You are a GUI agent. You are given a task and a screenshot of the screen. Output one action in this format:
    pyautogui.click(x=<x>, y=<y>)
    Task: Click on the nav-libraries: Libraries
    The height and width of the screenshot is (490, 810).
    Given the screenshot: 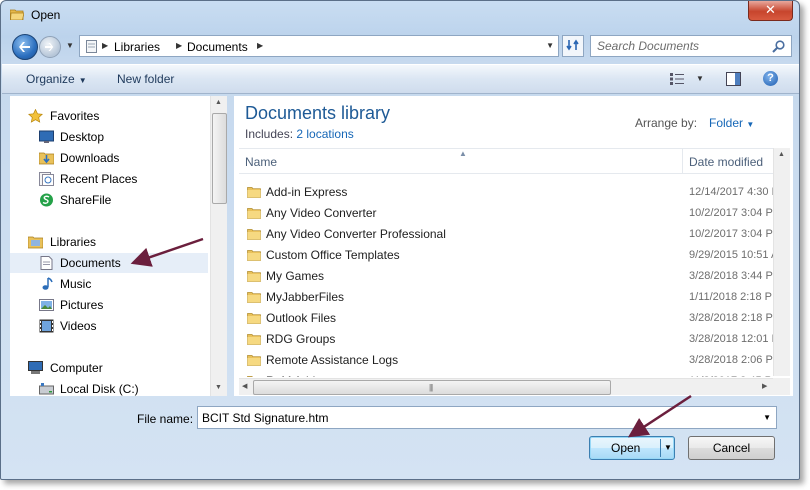 What is the action you would take?
    pyautogui.click(x=109, y=242)
    